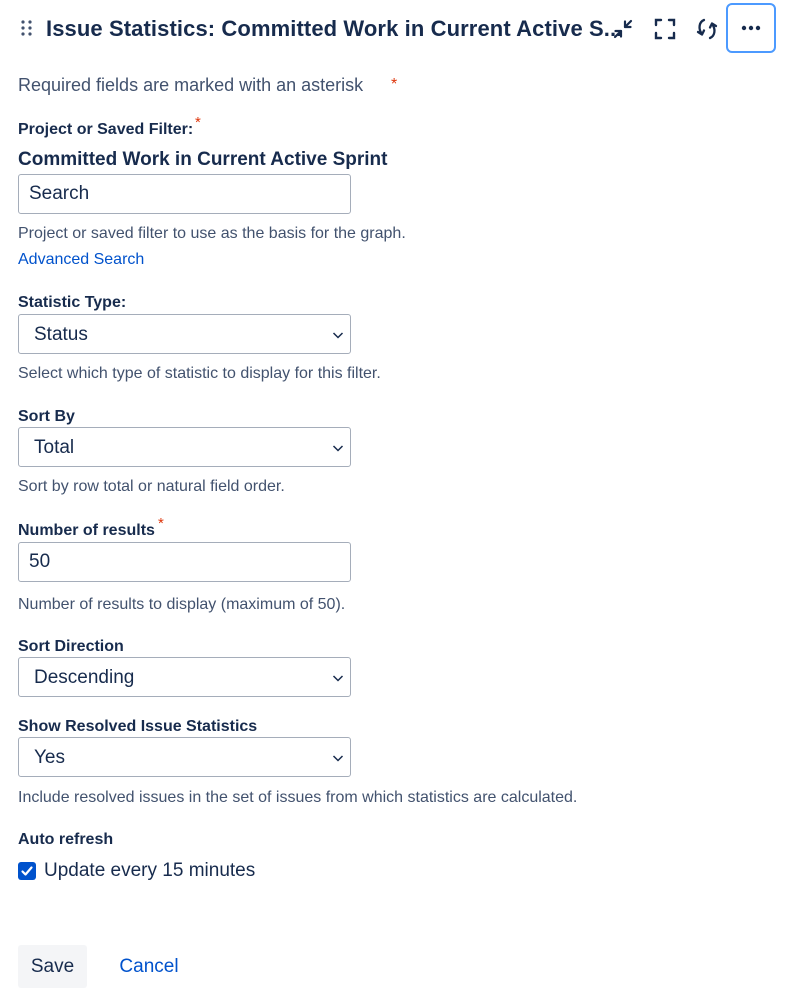 The image size is (785, 999). Describe the element at coordinates (66, 839) in the screenshot. I see `auto-refresh-label: Auto refresh` at that location.